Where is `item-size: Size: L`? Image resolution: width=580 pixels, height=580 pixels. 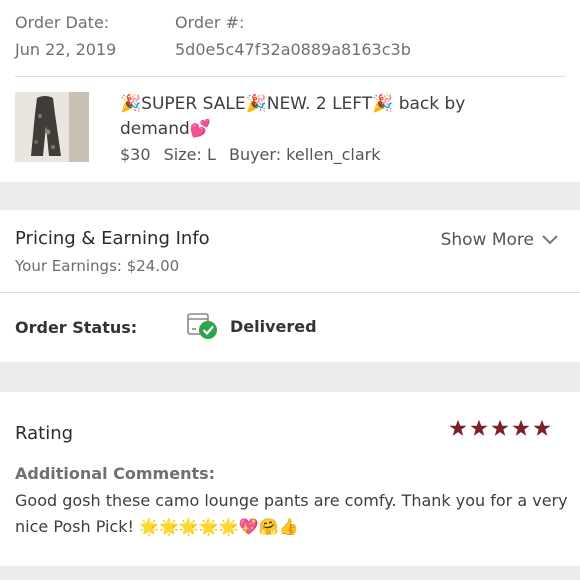
item-size: Size: L is located at coordinates (189, 154).